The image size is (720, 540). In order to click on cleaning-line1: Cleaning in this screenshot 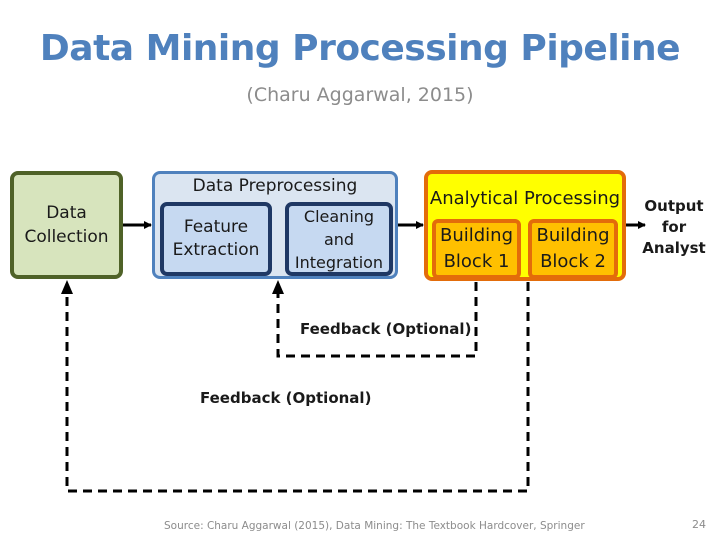, I will do `click(339, 216)`.